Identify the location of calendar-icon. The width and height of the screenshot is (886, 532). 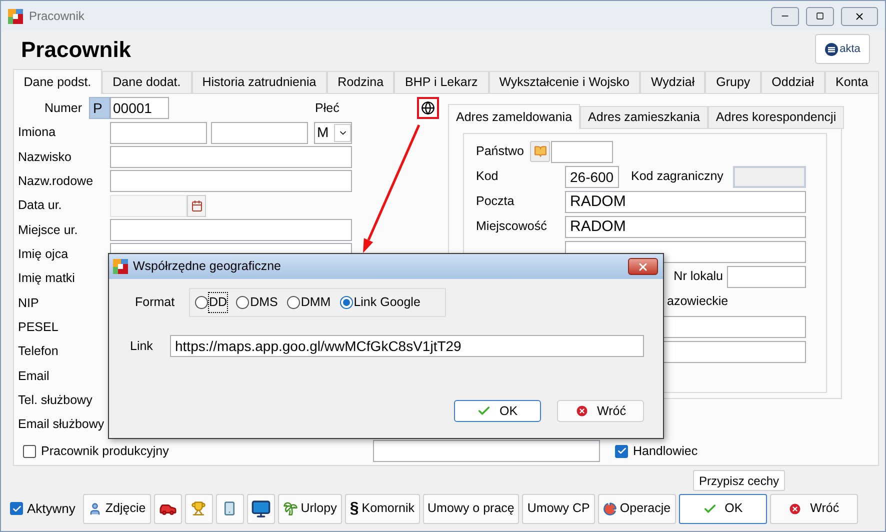
(196, 206).